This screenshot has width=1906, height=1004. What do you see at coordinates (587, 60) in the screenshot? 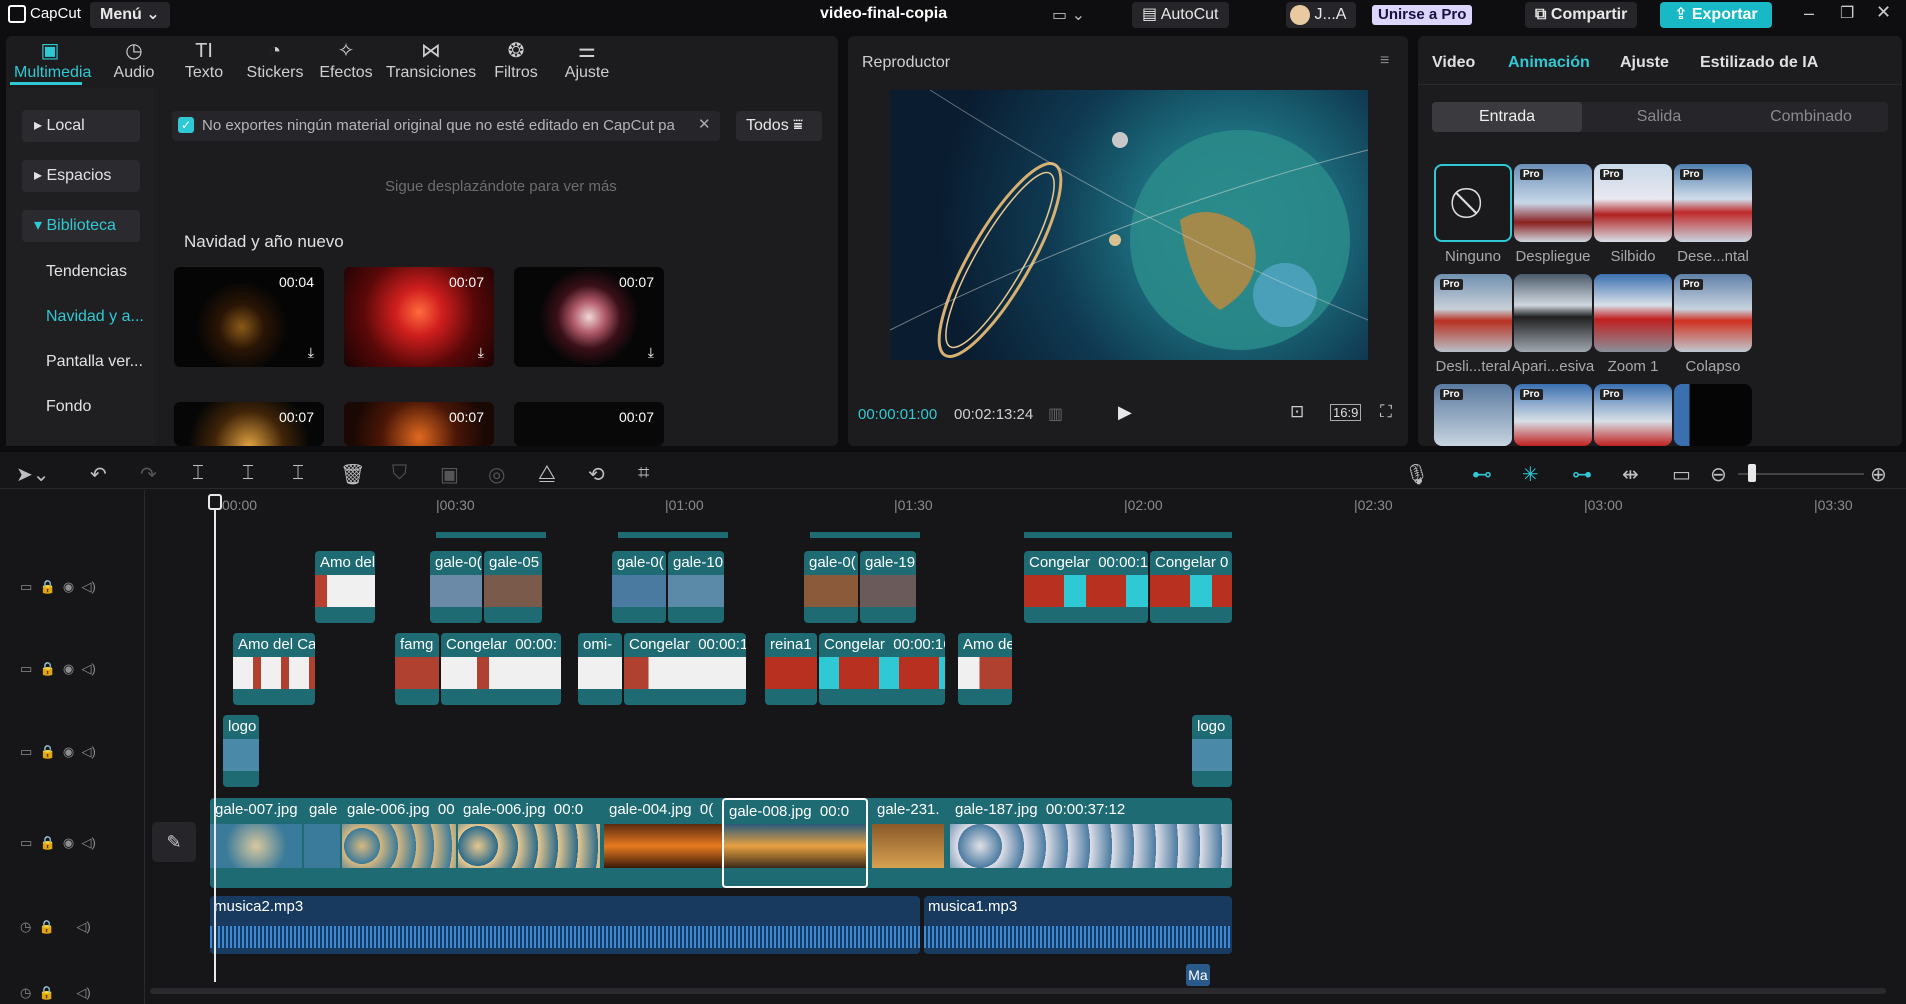
I see `tab-ajuste: ⚌ Ajuste` at bounding box center [587, 60].